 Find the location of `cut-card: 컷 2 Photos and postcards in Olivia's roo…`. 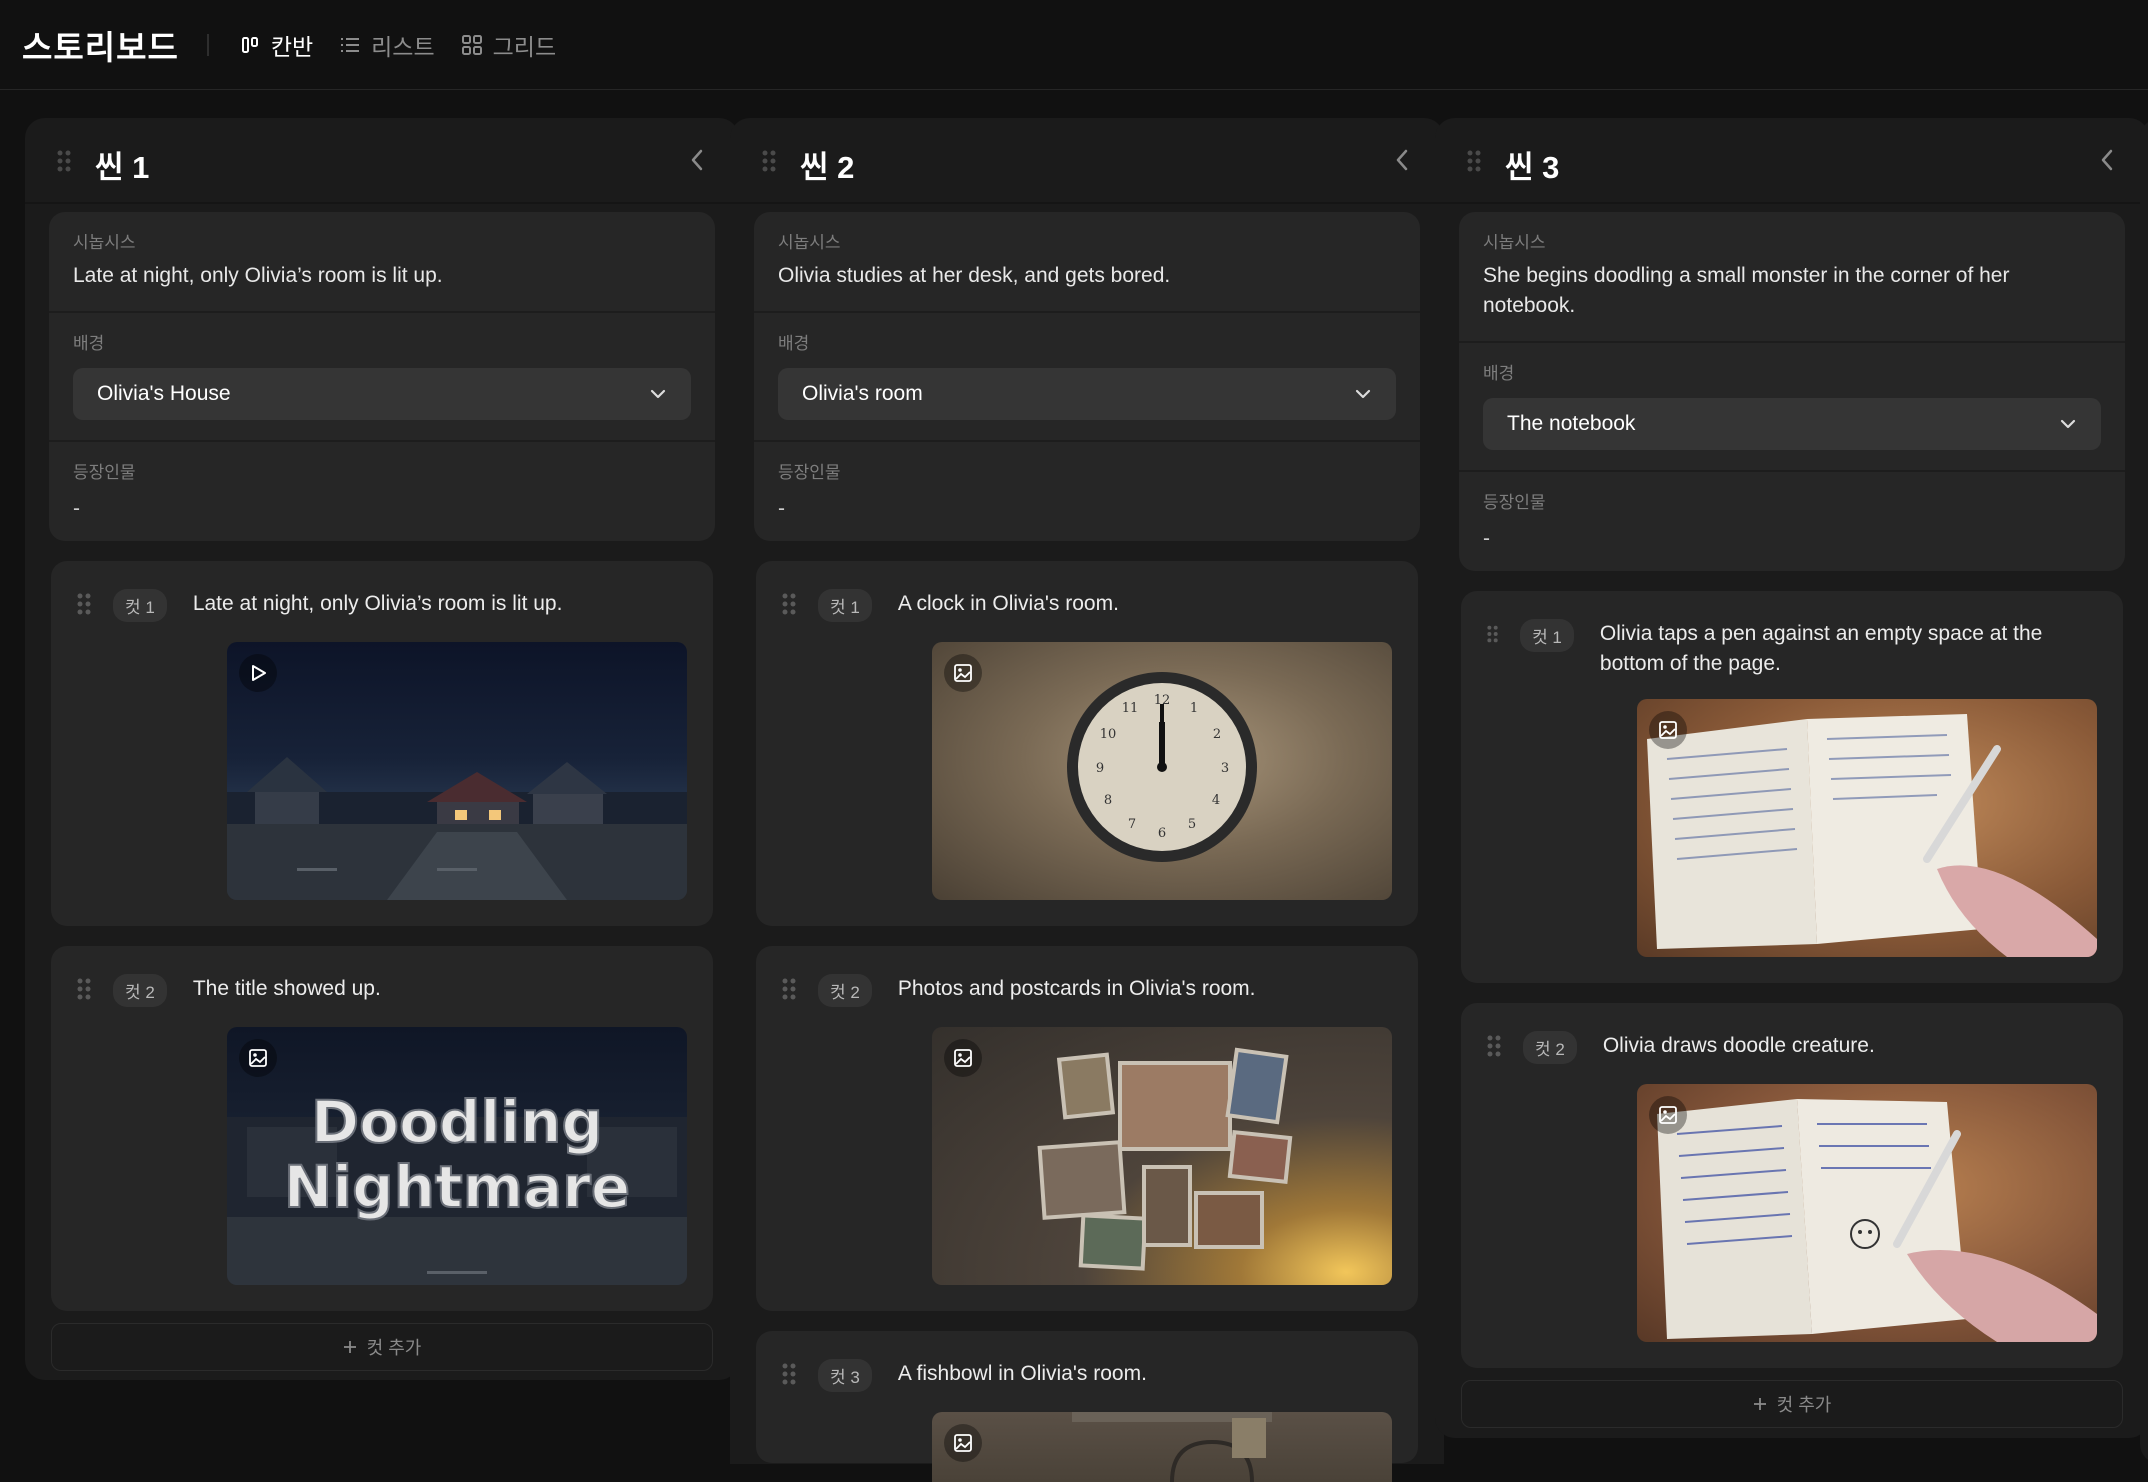

cut-card: 컷 2 Photos and postcards in Olivia's roo… is located at coordinates (1087, 1128).